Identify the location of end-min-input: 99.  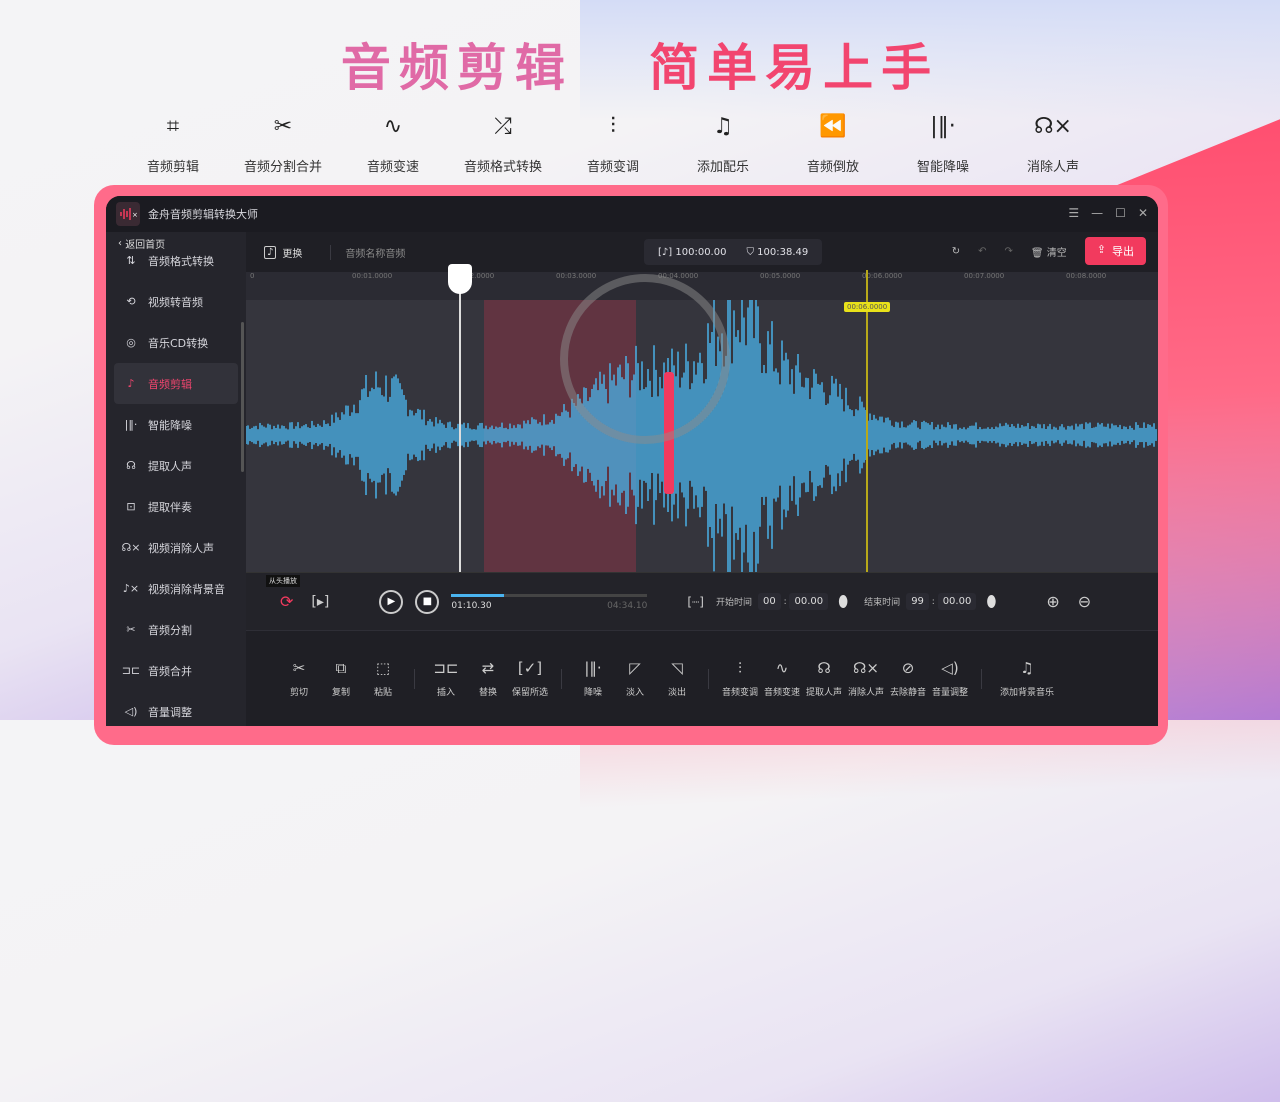
(917, 601).